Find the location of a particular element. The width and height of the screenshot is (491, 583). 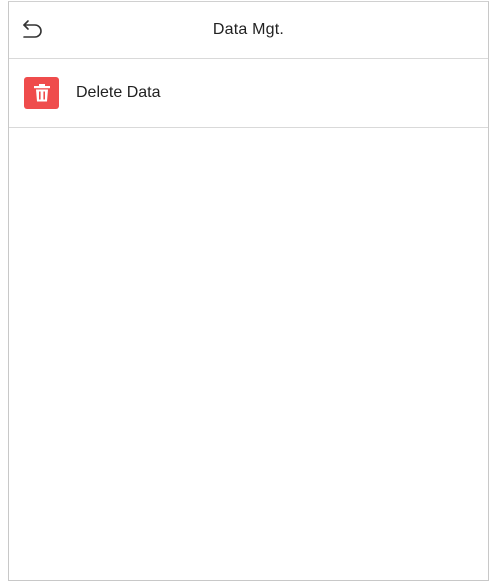

page-title: Data Mgt. is located at coordinates (248, 29).